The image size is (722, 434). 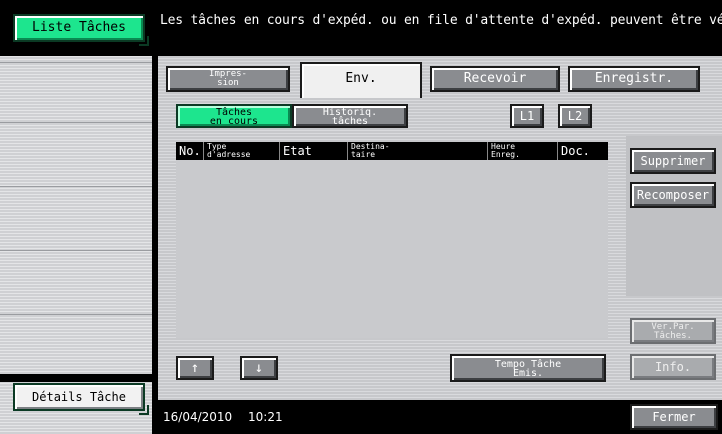 What do you see at coordinates (673, 161) in the screenshot?
I see `supprimer-button: Supprimer` at bounding box center [673, 161].